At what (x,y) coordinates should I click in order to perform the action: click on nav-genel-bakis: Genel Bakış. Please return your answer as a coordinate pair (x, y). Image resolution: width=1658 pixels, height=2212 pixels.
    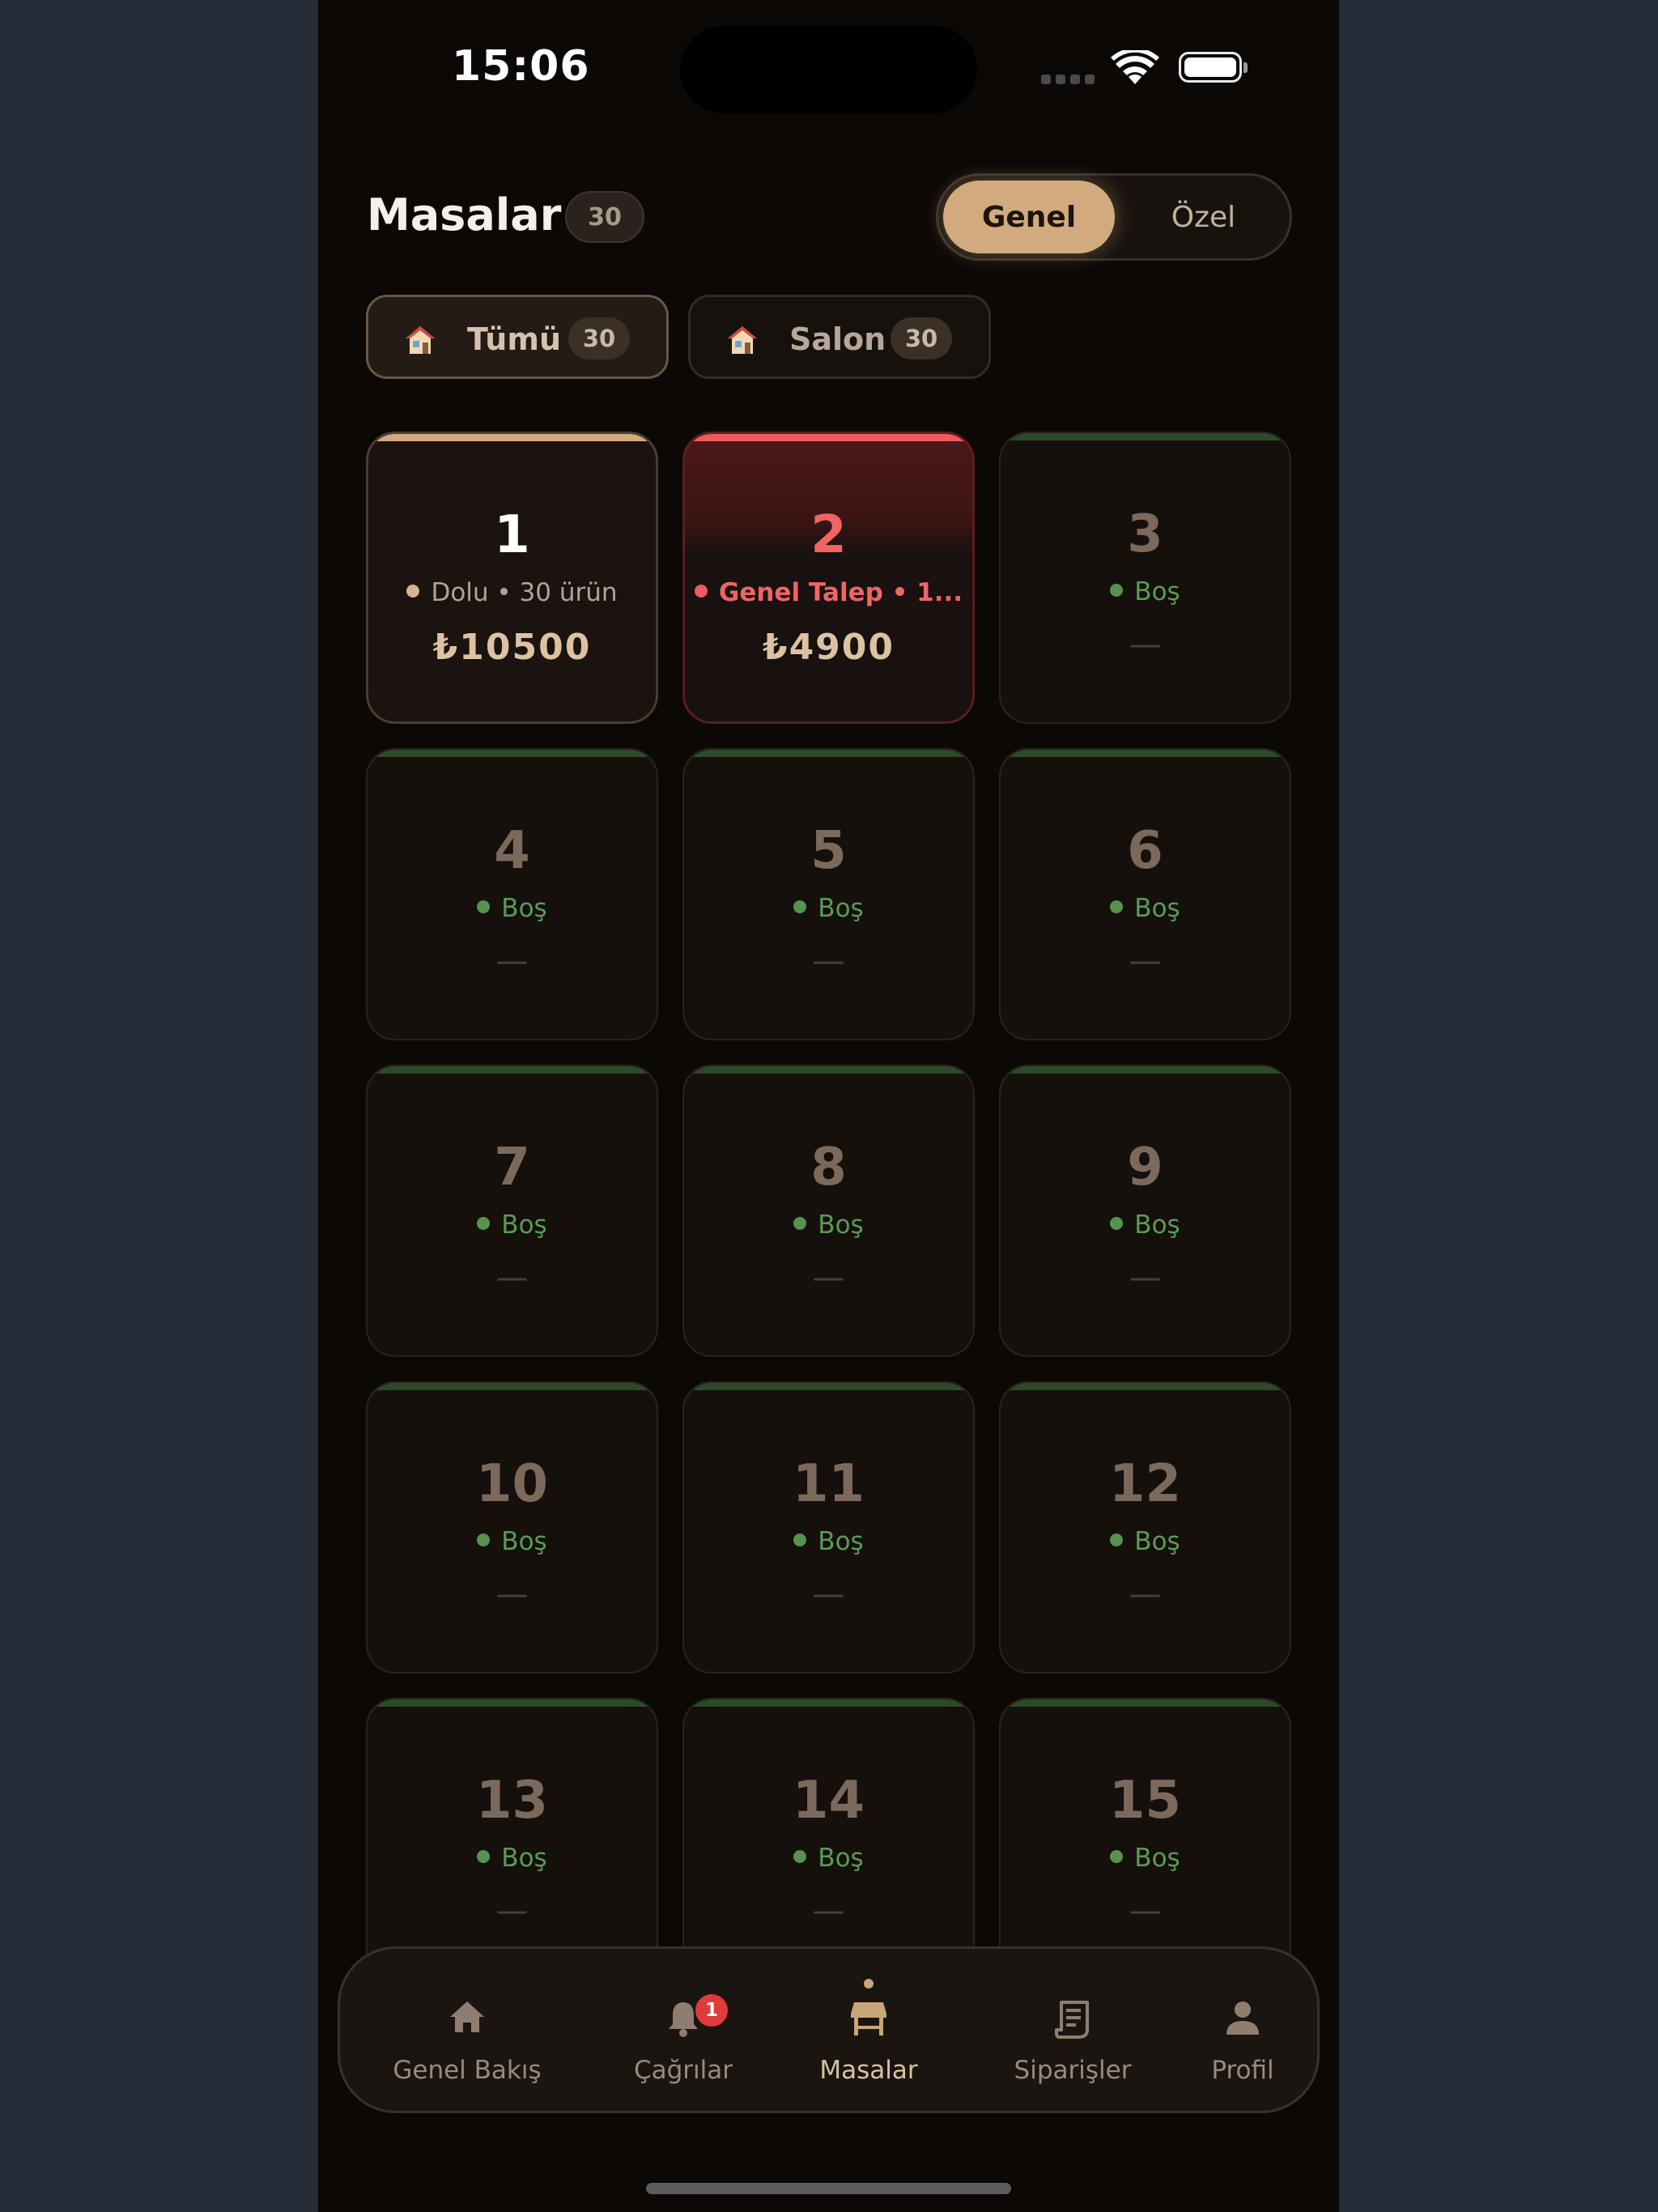
    Looking at the image, I should click on (467, 2030).